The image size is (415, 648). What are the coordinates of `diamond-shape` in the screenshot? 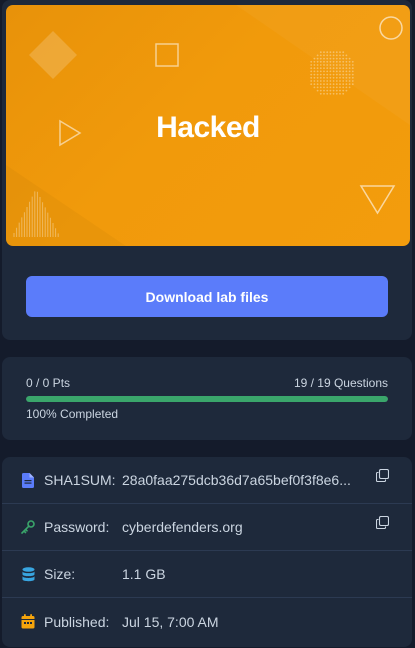 It's located at (53, 55).